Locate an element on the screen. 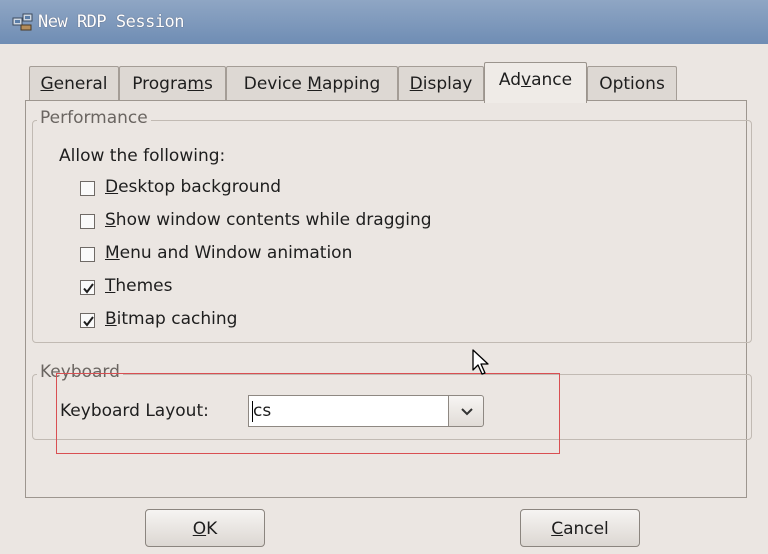 The height and width of the screenshot is (554, 768). keyboard-layout-label: Keyboard Layout: is located at coordinates (134, 411).